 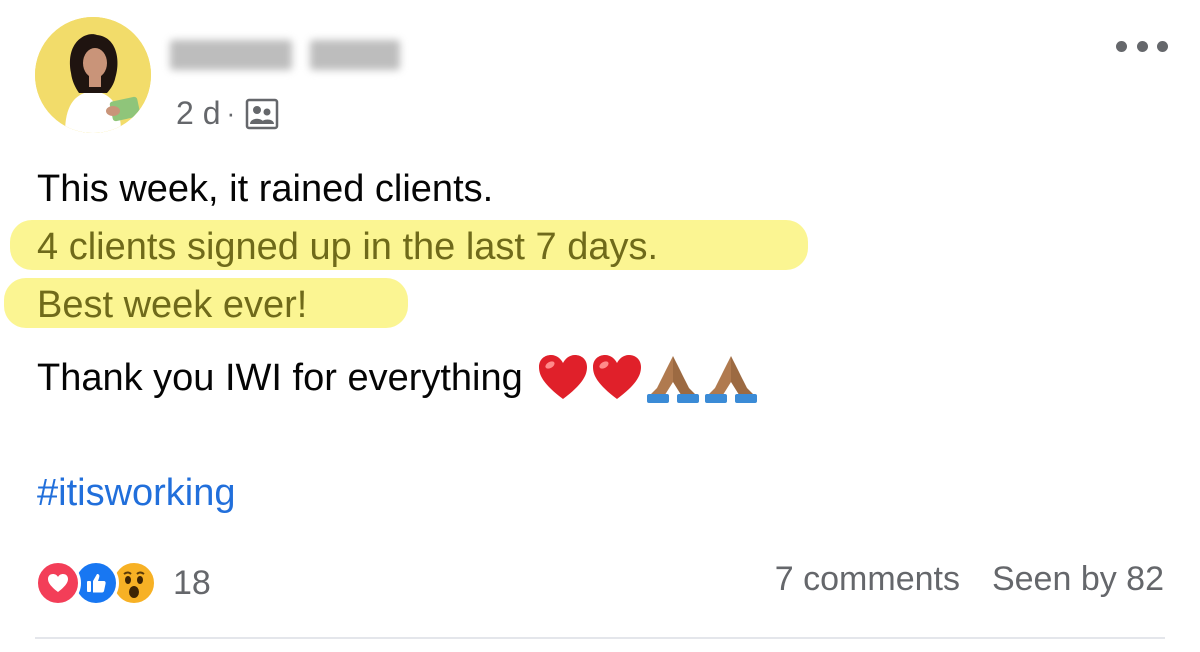 I want to click on author-name, so click(x=284, y=57).